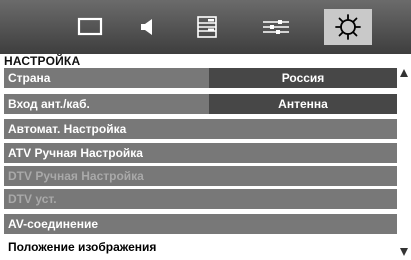  Describe the element at coordinates (404, 73) in the screenshot. I see `scroll-up-arrow-icon` at that location.